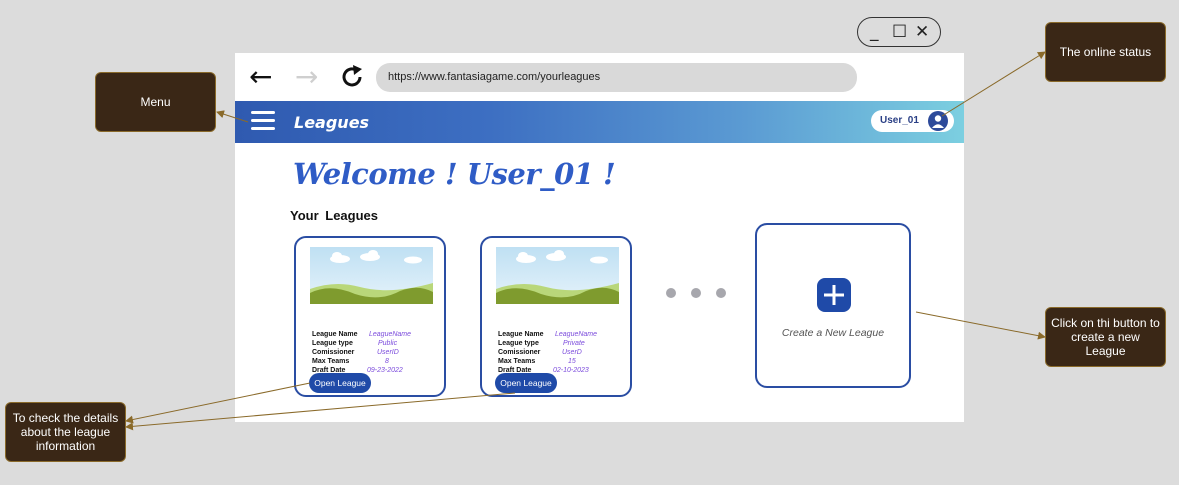  I want to click on menu-icon, so click(263, 121).